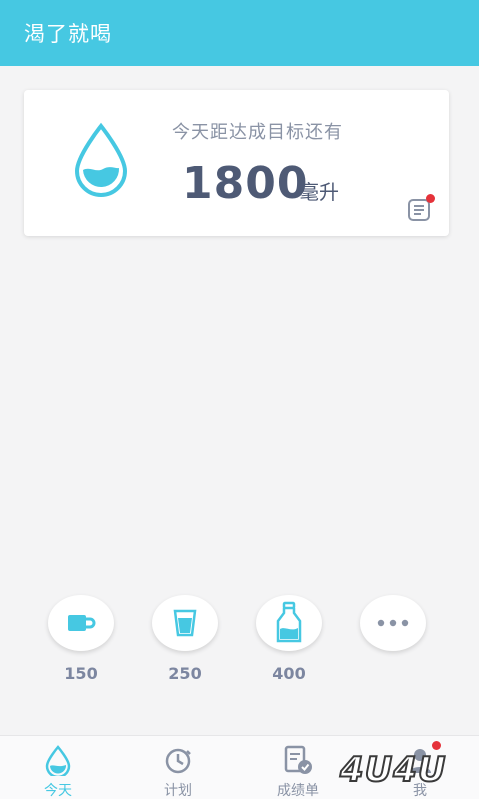  I want to click on add-400-button, so click(289, 623).